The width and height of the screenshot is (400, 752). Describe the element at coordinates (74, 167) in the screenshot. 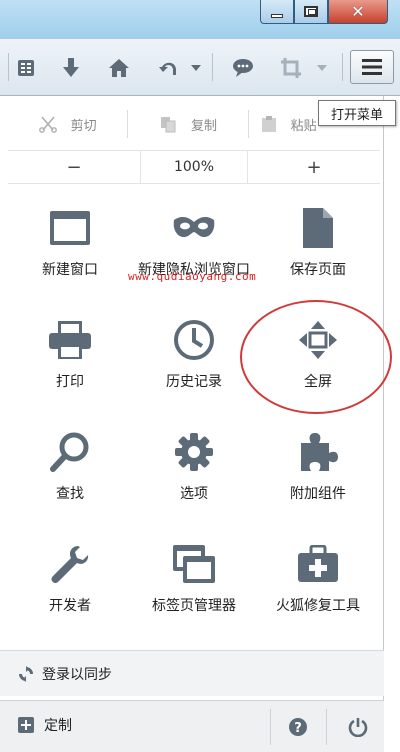

I see `zoom-out-button: −` at that location.